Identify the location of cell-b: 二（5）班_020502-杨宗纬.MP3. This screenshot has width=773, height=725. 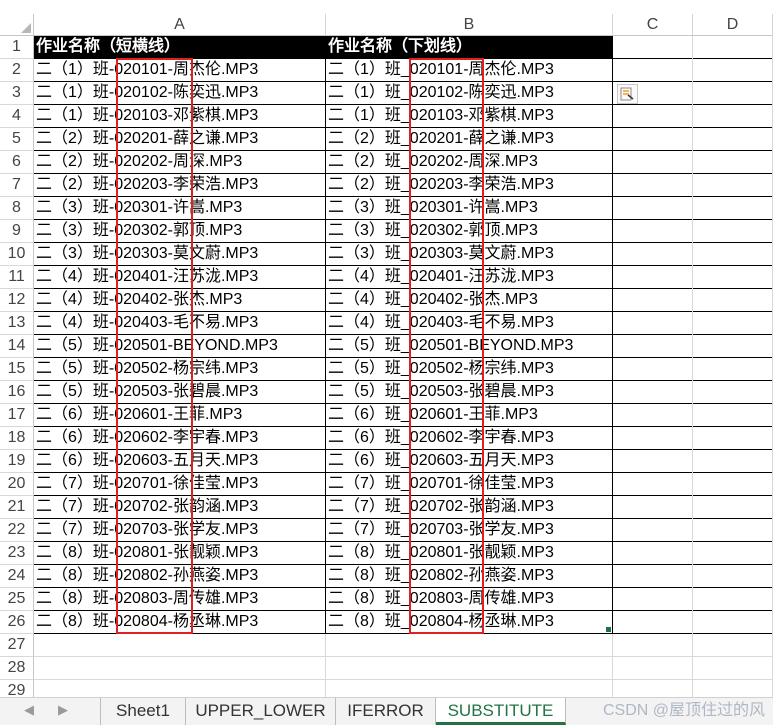
(469, 369).